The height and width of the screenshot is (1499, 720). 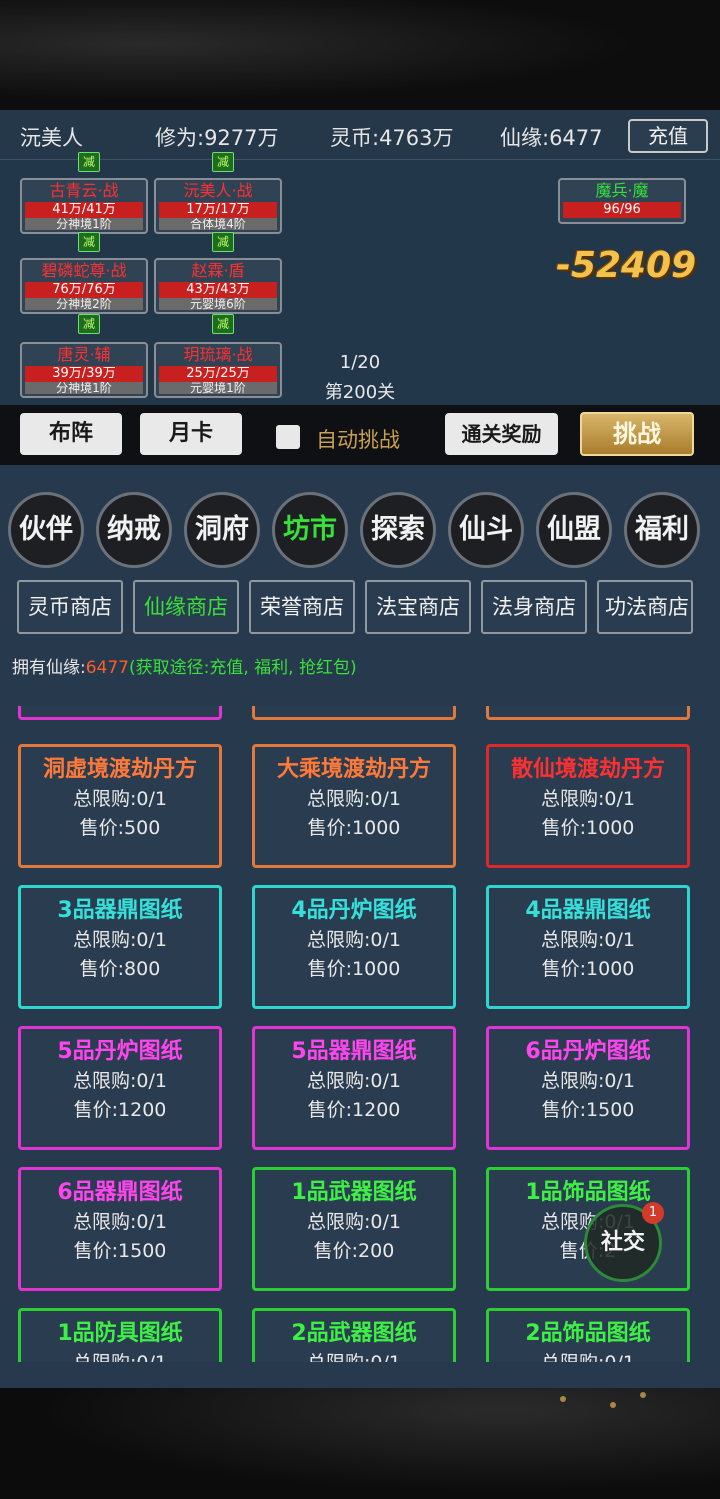 I want to click on shop-item: 5品丹炉图纸 总限购:0/1 售价:1200, so click(x=120, y=1088).